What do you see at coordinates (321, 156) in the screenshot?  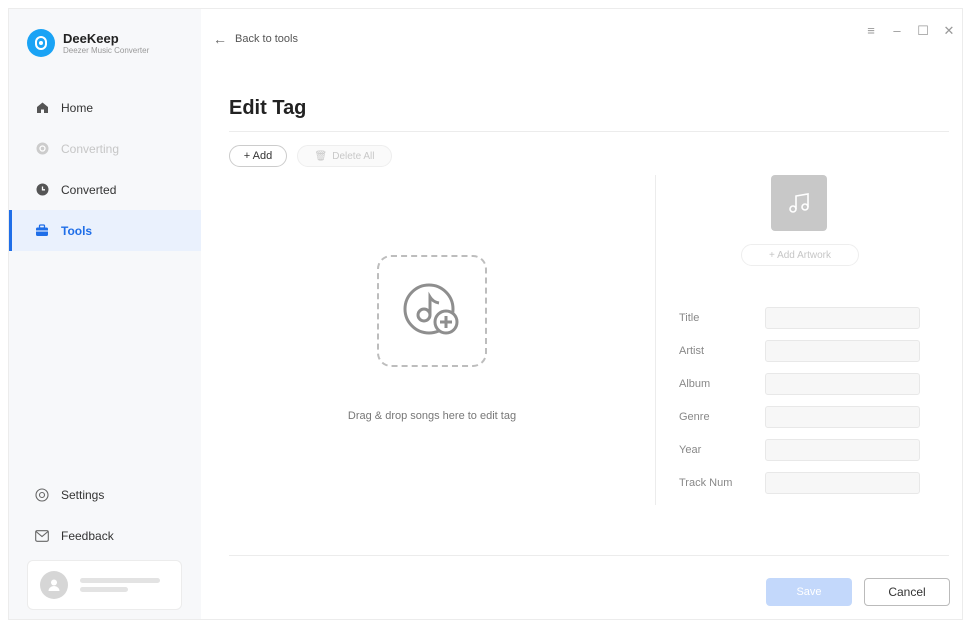 I see `trash-icon: 🗑` at bounding box center [321, 156].